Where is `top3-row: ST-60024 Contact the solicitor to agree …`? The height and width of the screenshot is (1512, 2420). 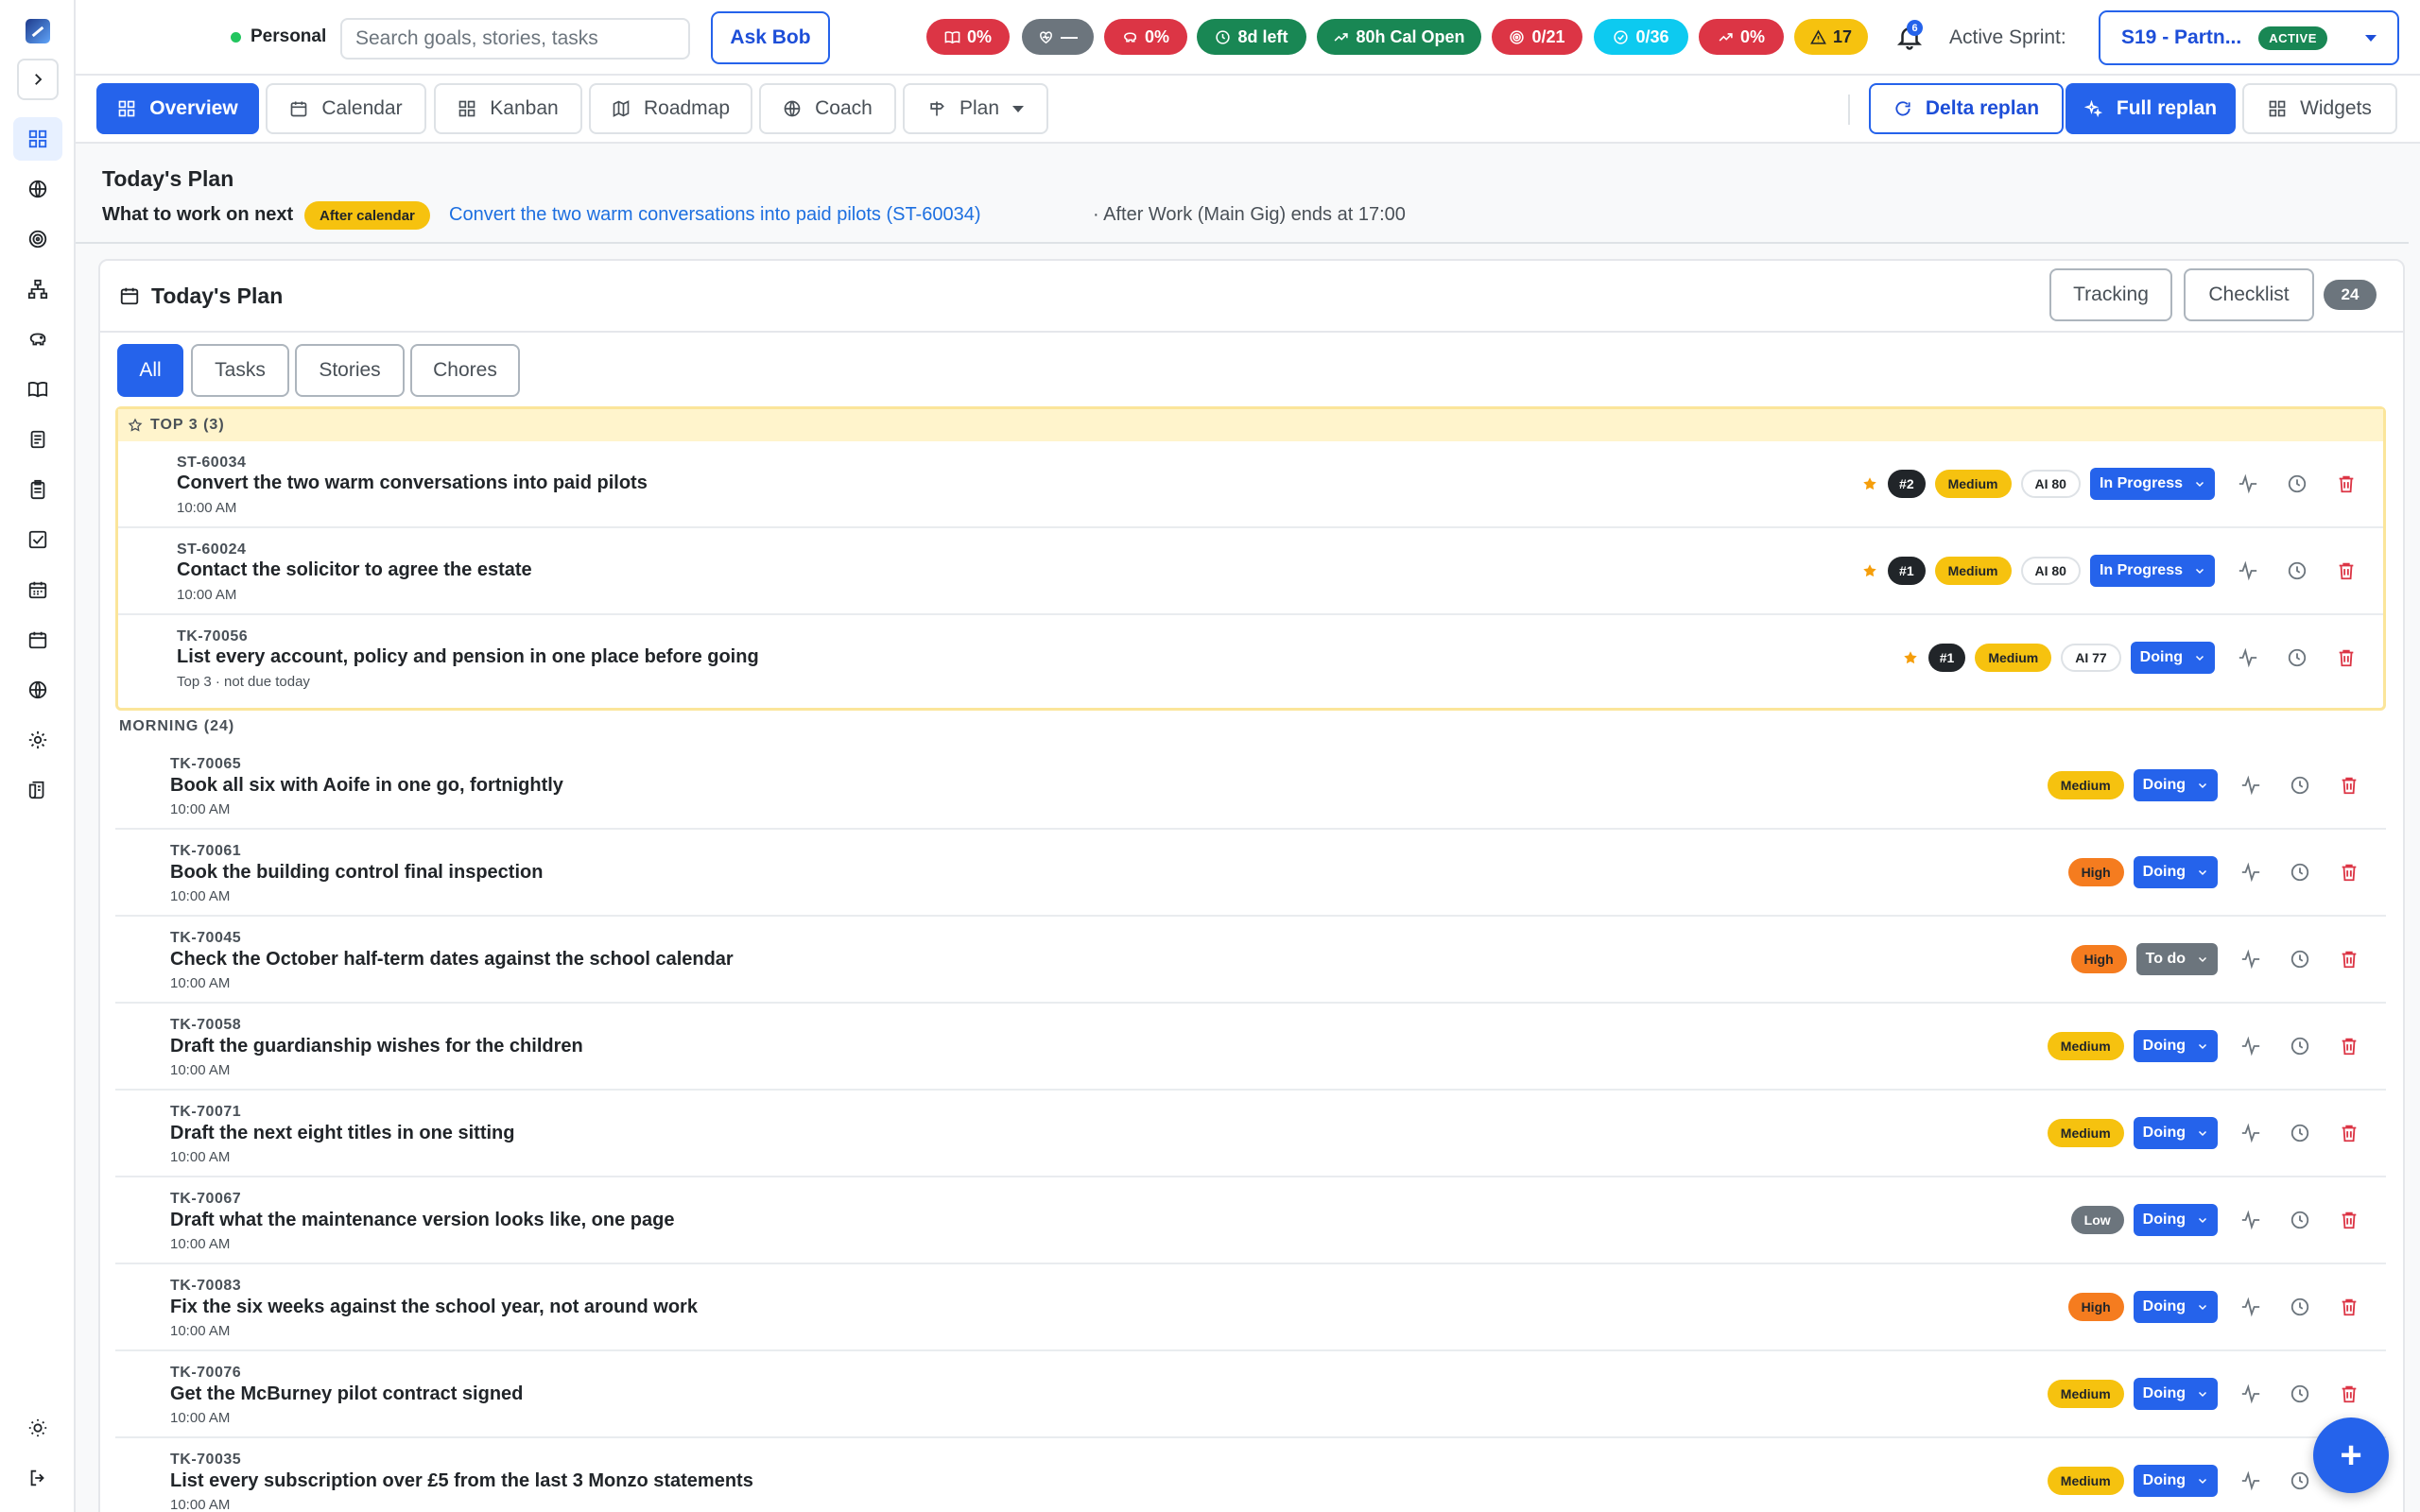 top3-row: ST-60024 Contact the solicitor to agree … is located at coordinates (1250, 571).